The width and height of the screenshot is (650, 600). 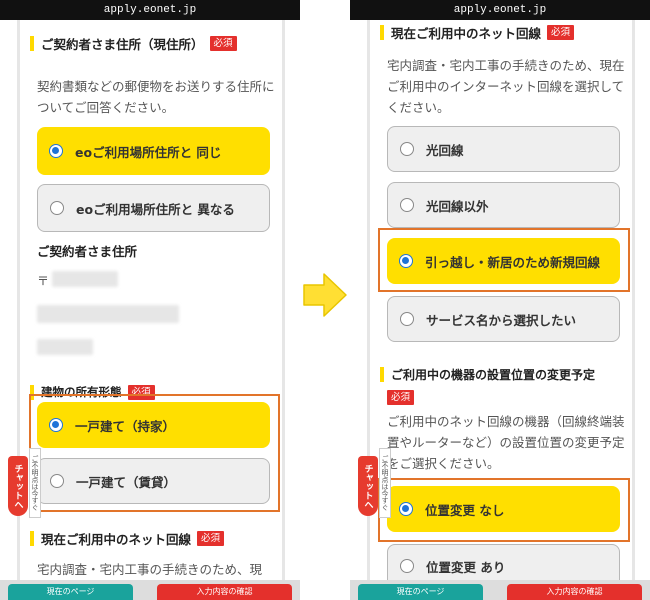 I want to click on radio-option-fiber: 光回線, so click(x=503, y=149).